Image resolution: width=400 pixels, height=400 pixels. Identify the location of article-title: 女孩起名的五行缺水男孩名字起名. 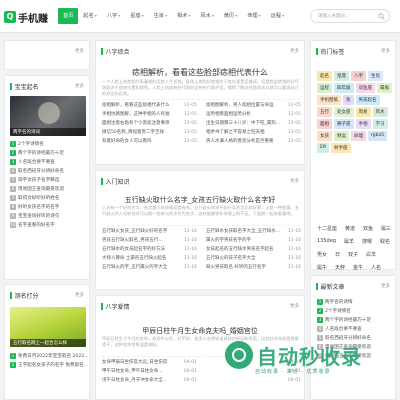
(240, 249).